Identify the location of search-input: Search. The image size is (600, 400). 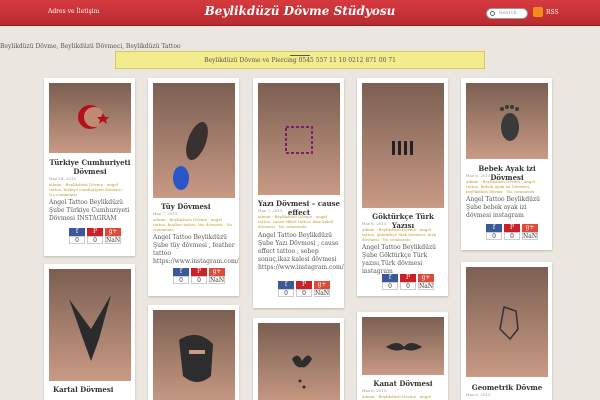
(507, 13).